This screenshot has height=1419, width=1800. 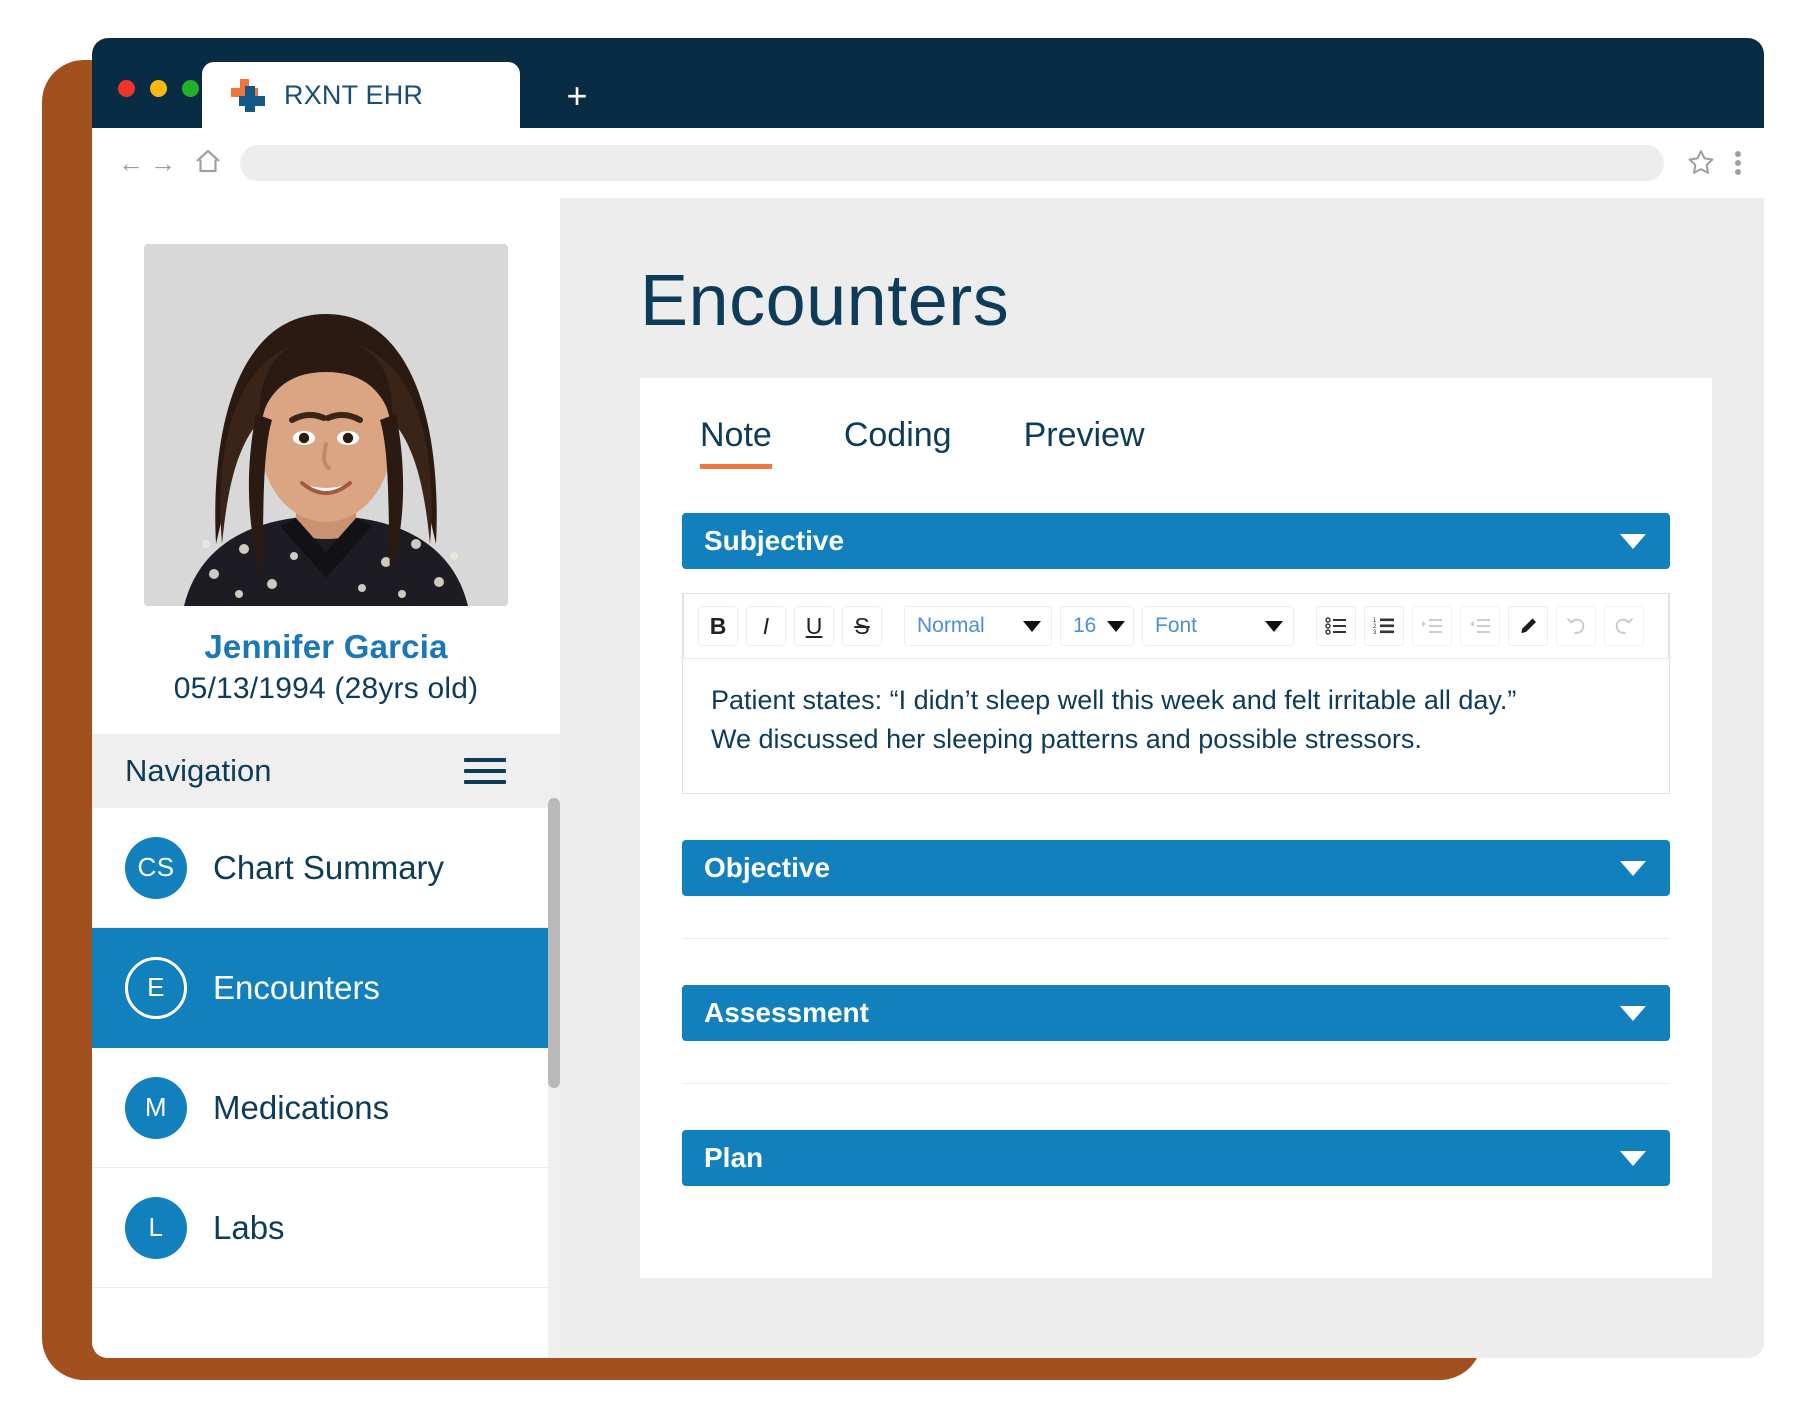 I want to click on bookmark-star-icon, so click(x=1701, y=162).